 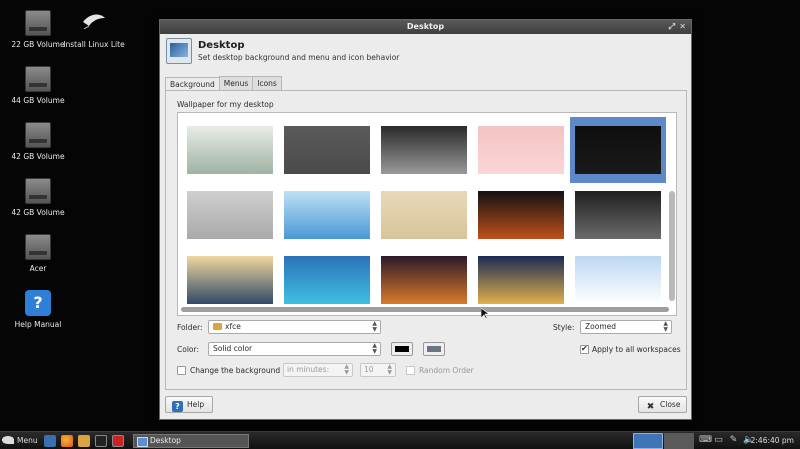 I want to click on wallpaper-thumbnail-black-linuxlite, so click(x=618, y=150).